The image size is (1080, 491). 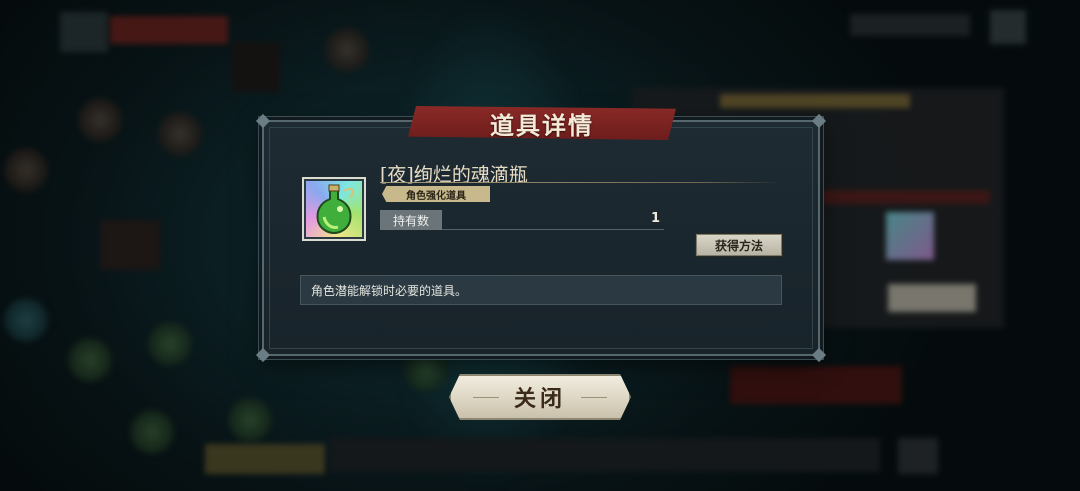 What do you see at coordinates (522, 220) in the screenshot?
I see `owned-count-row: 持有数 1` at bounding box center [522, 220].